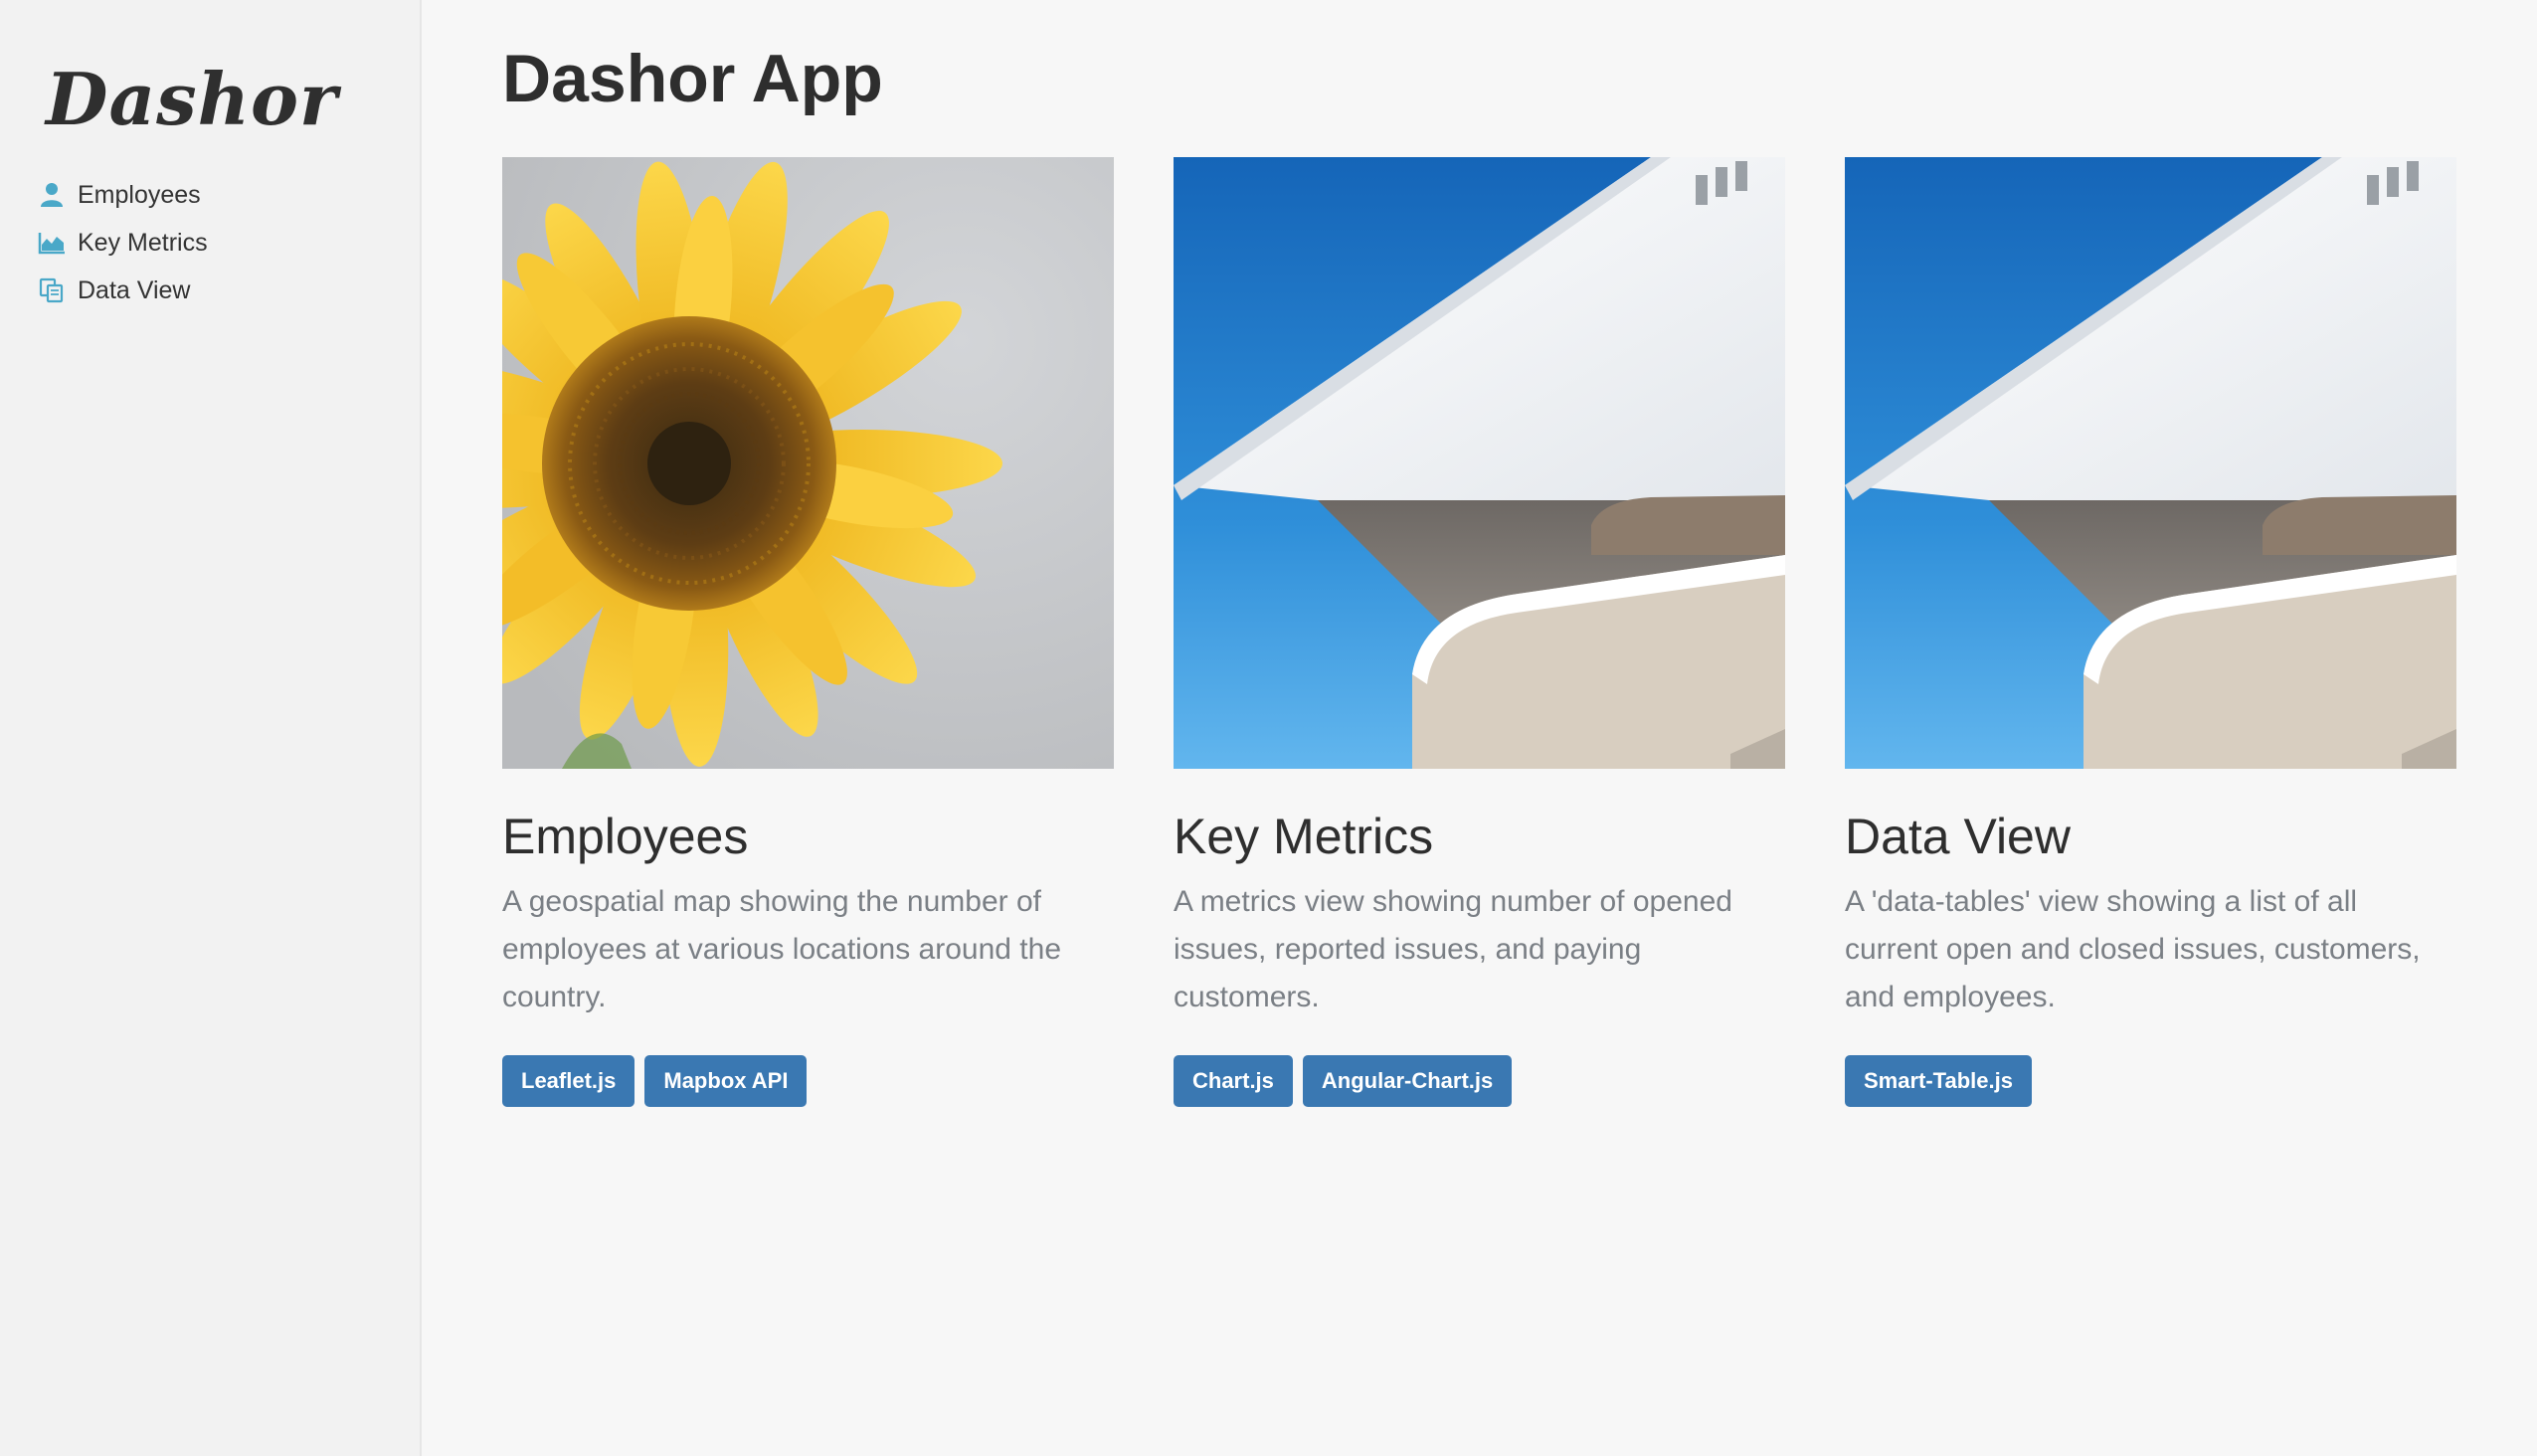  What do you see at coordinates (1407, 1081) in the screenshot?
I see `tag-angular-chart-js: Angular-Chart.js` at bounding box center [1407, 1081].